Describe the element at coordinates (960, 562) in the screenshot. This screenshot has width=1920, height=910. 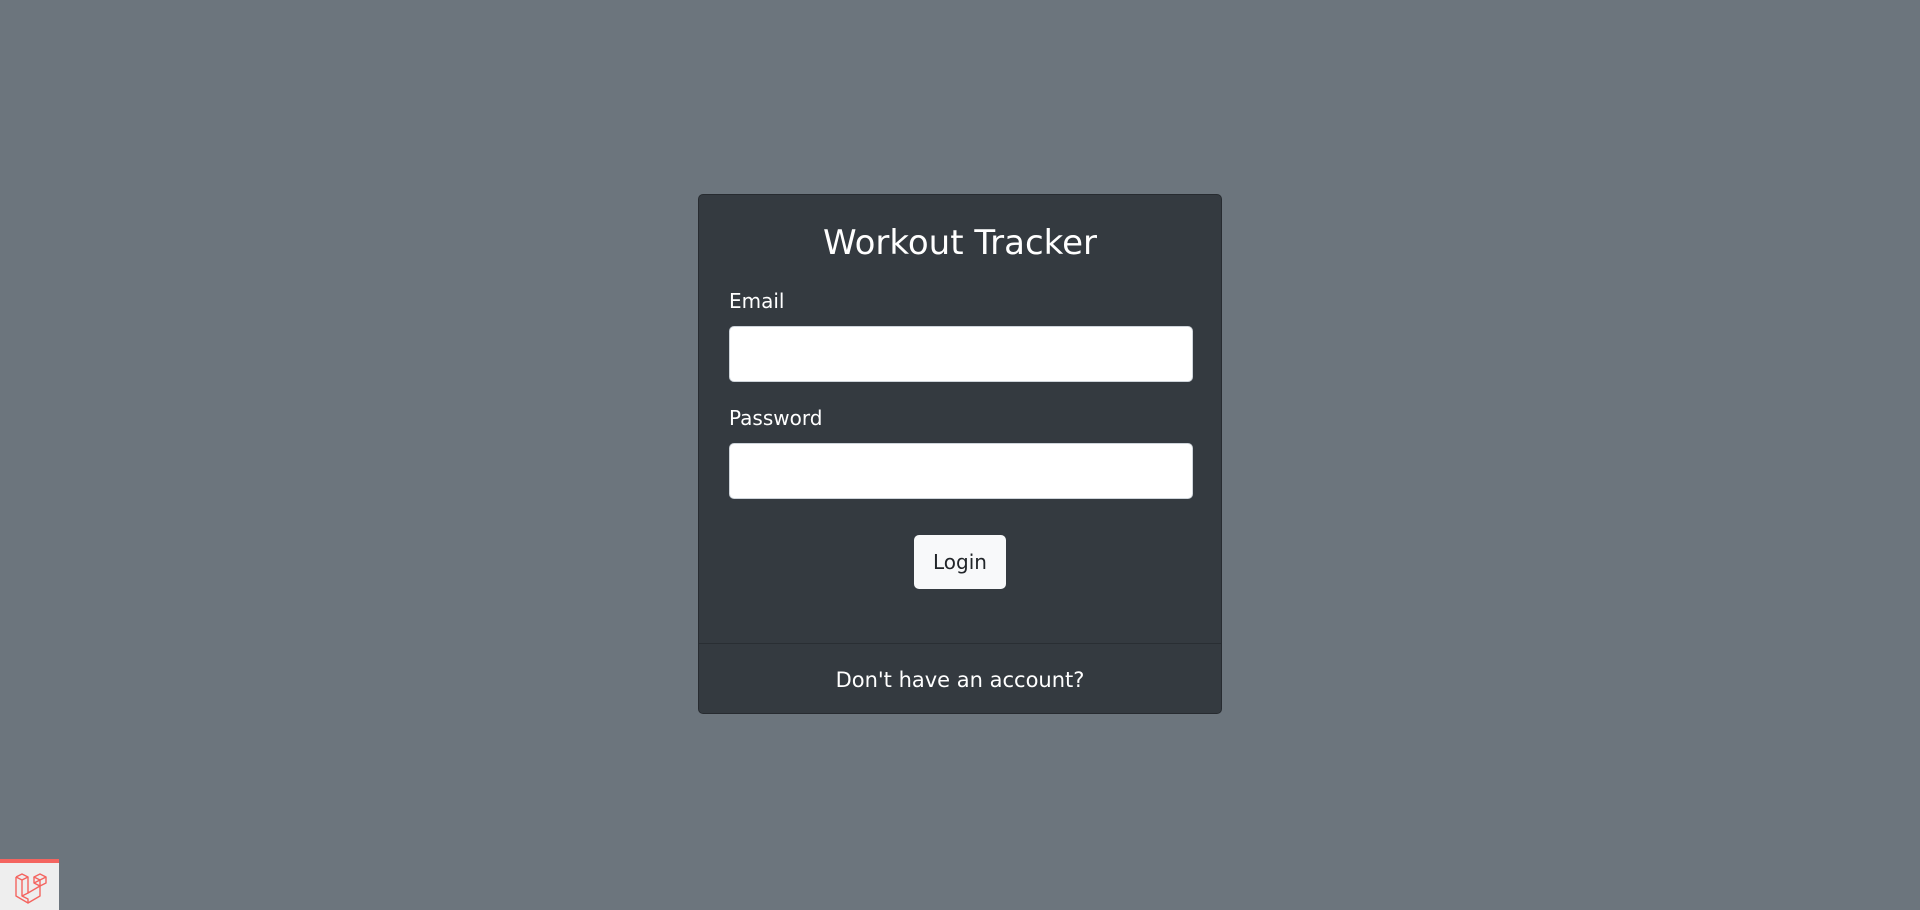
I see `login-button: Login` at that location.